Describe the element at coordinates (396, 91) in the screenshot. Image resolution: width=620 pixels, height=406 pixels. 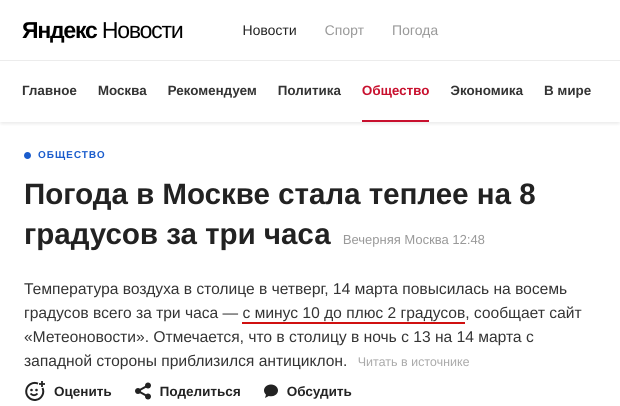
I see `section-tab: Общество` at that location.